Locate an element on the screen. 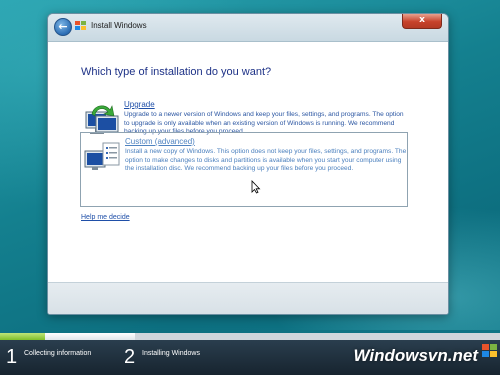 This screenshot has width=500, height=375. mouse-cursor-icon is located at coordinates (256, 187).